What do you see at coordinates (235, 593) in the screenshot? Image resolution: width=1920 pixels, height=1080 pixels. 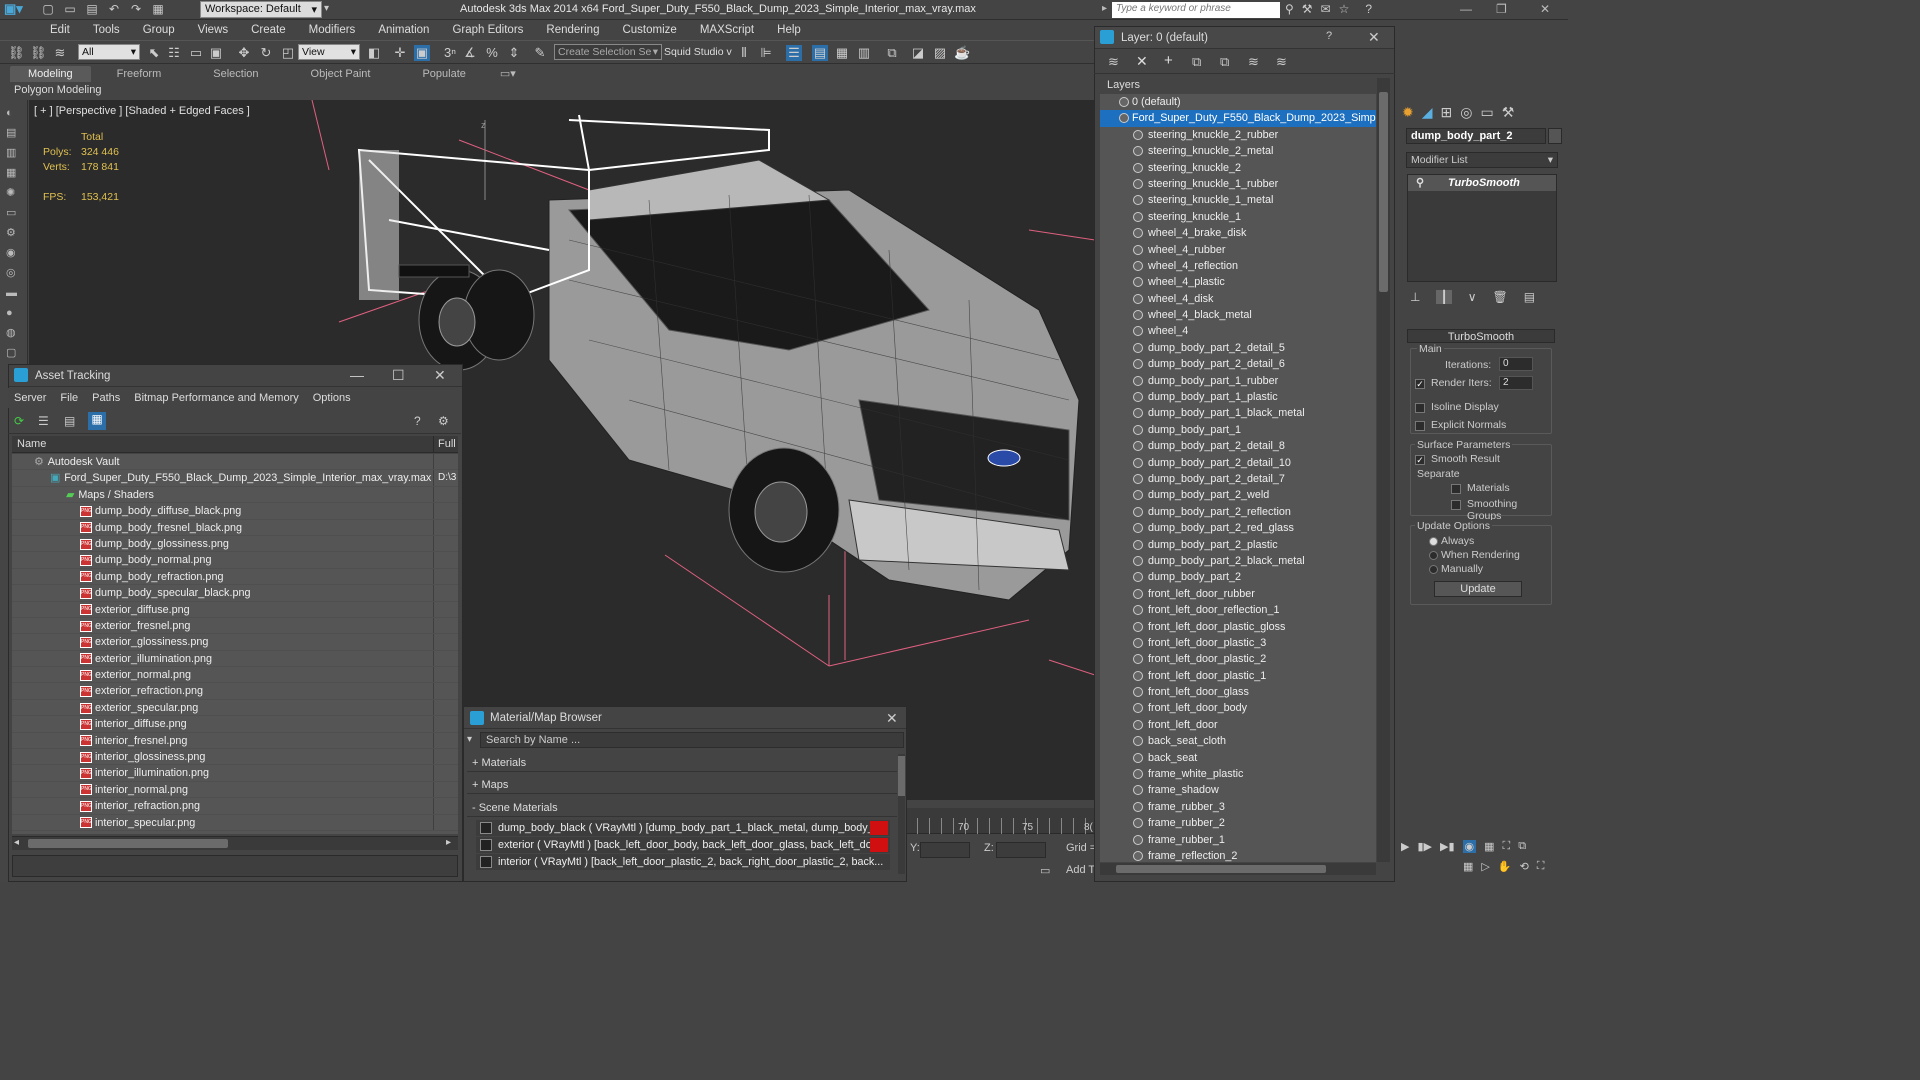 I see `map-file-row: PNG dump_body_specular_black.png` at bounding box center [235, 593].